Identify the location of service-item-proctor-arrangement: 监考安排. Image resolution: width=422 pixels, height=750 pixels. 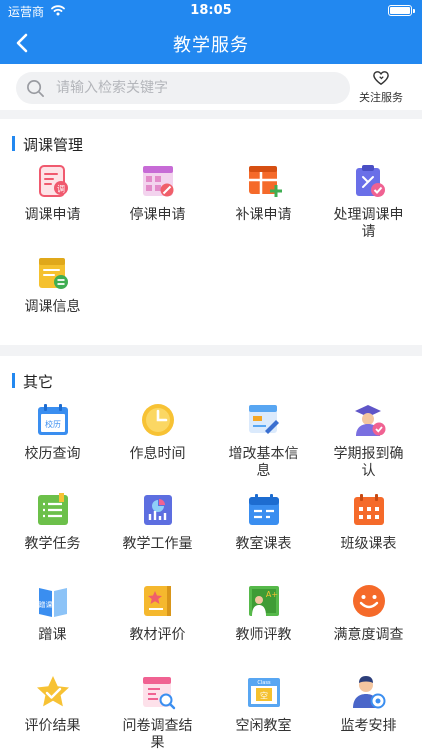
(368, 704).